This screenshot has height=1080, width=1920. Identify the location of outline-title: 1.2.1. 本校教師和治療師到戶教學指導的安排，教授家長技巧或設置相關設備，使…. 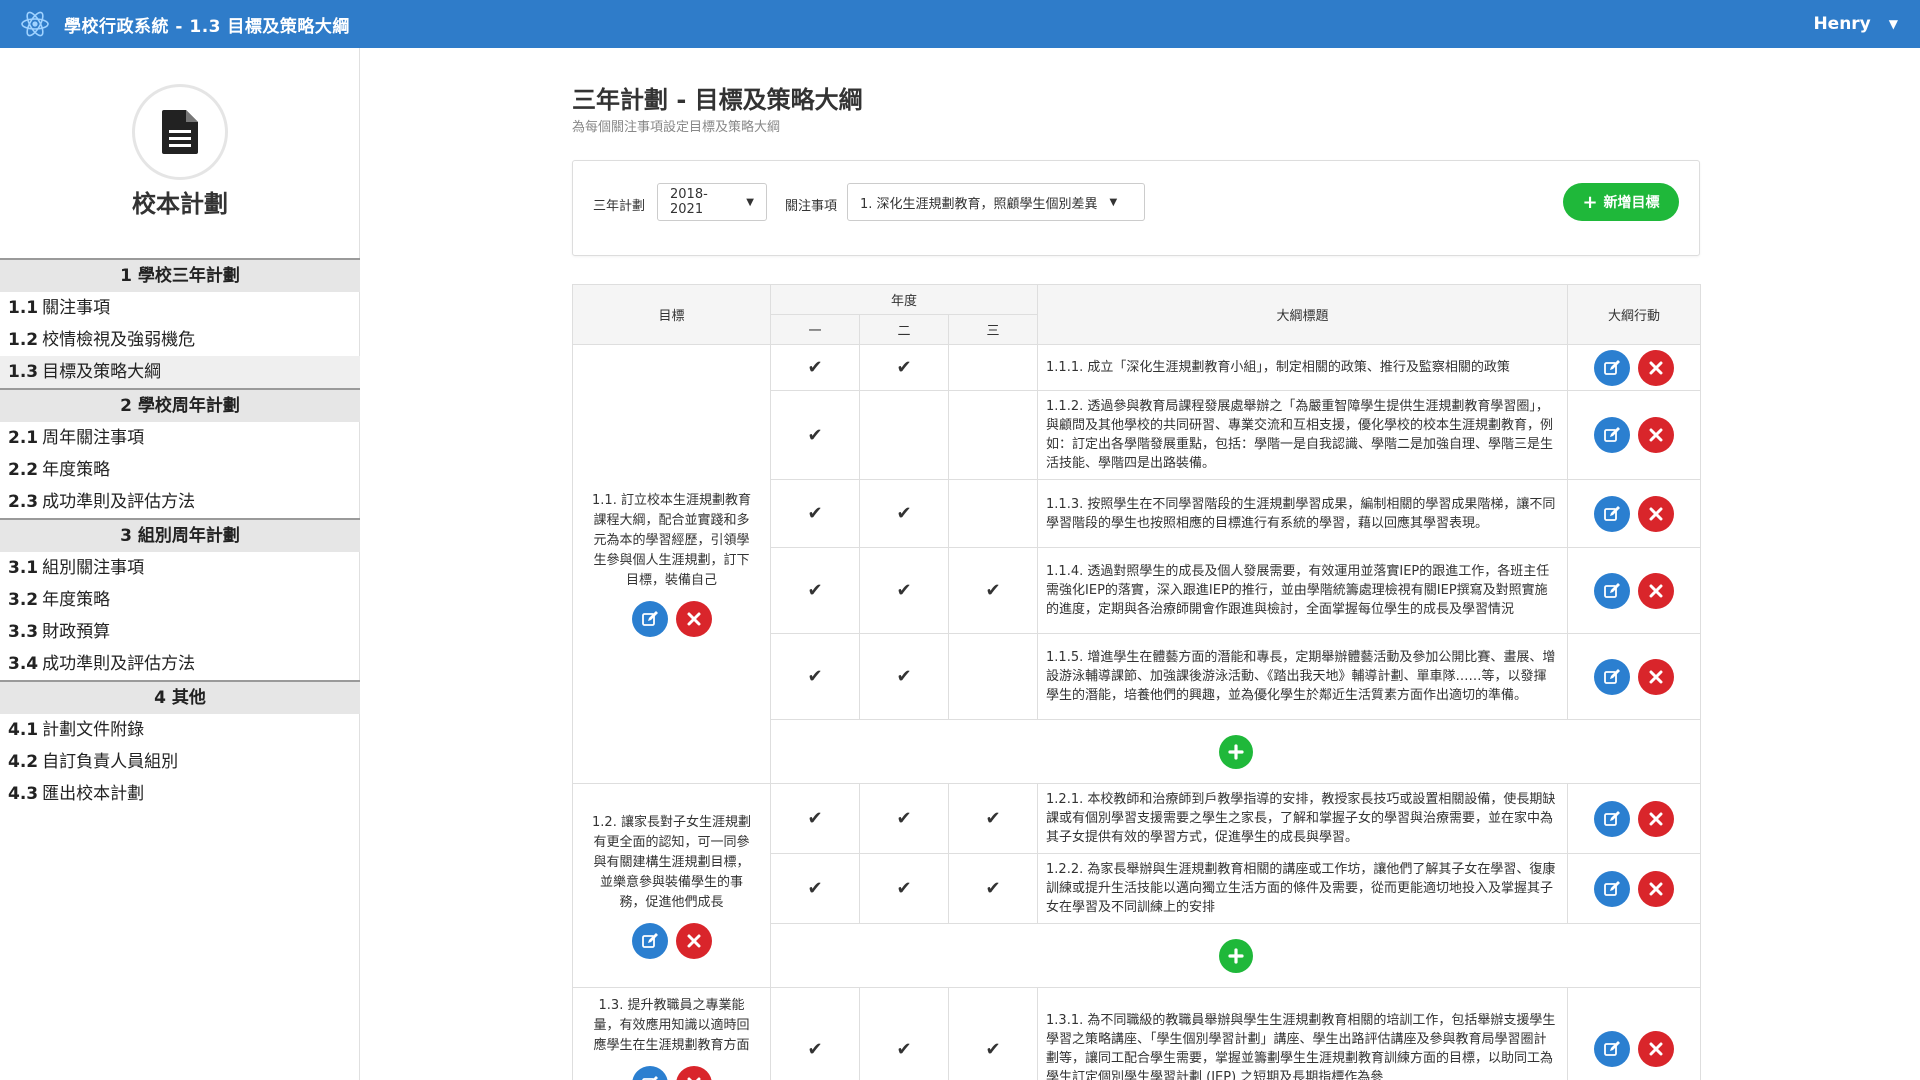
(1303, 818).